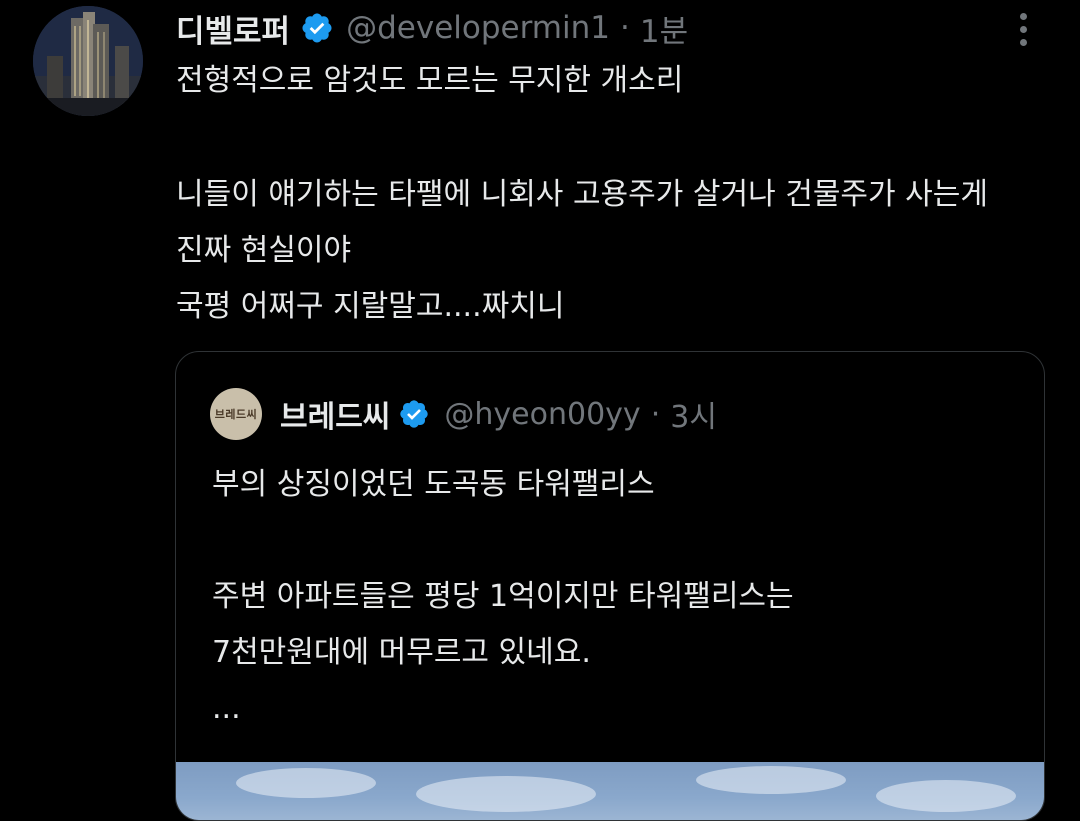  Describe the element at coordinates (610, 791) in the screenshot. I see `sky-photo-preview` at that location.